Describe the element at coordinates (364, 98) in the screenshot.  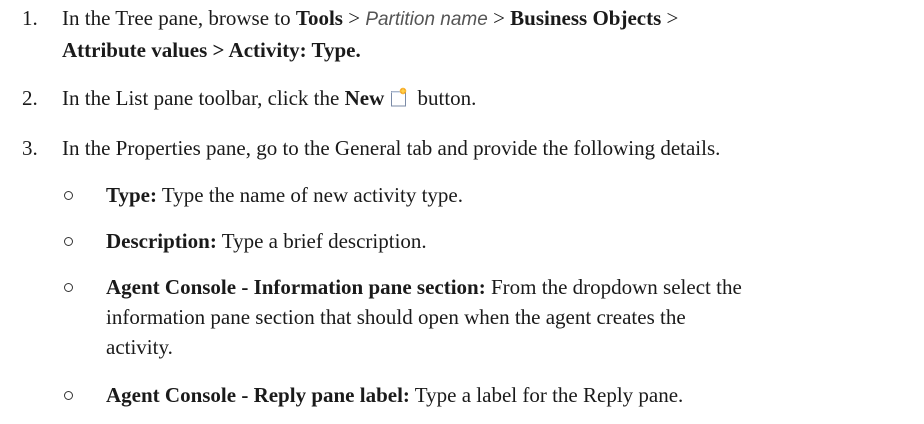
I see `new-button-label: New` at that location.